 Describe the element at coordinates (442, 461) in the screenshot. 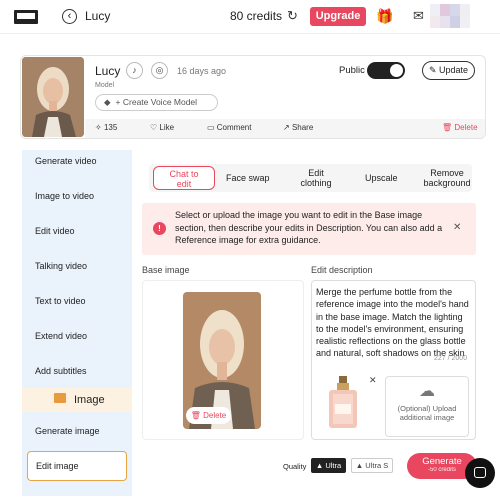

I see `generate-label: Generate` at that location.